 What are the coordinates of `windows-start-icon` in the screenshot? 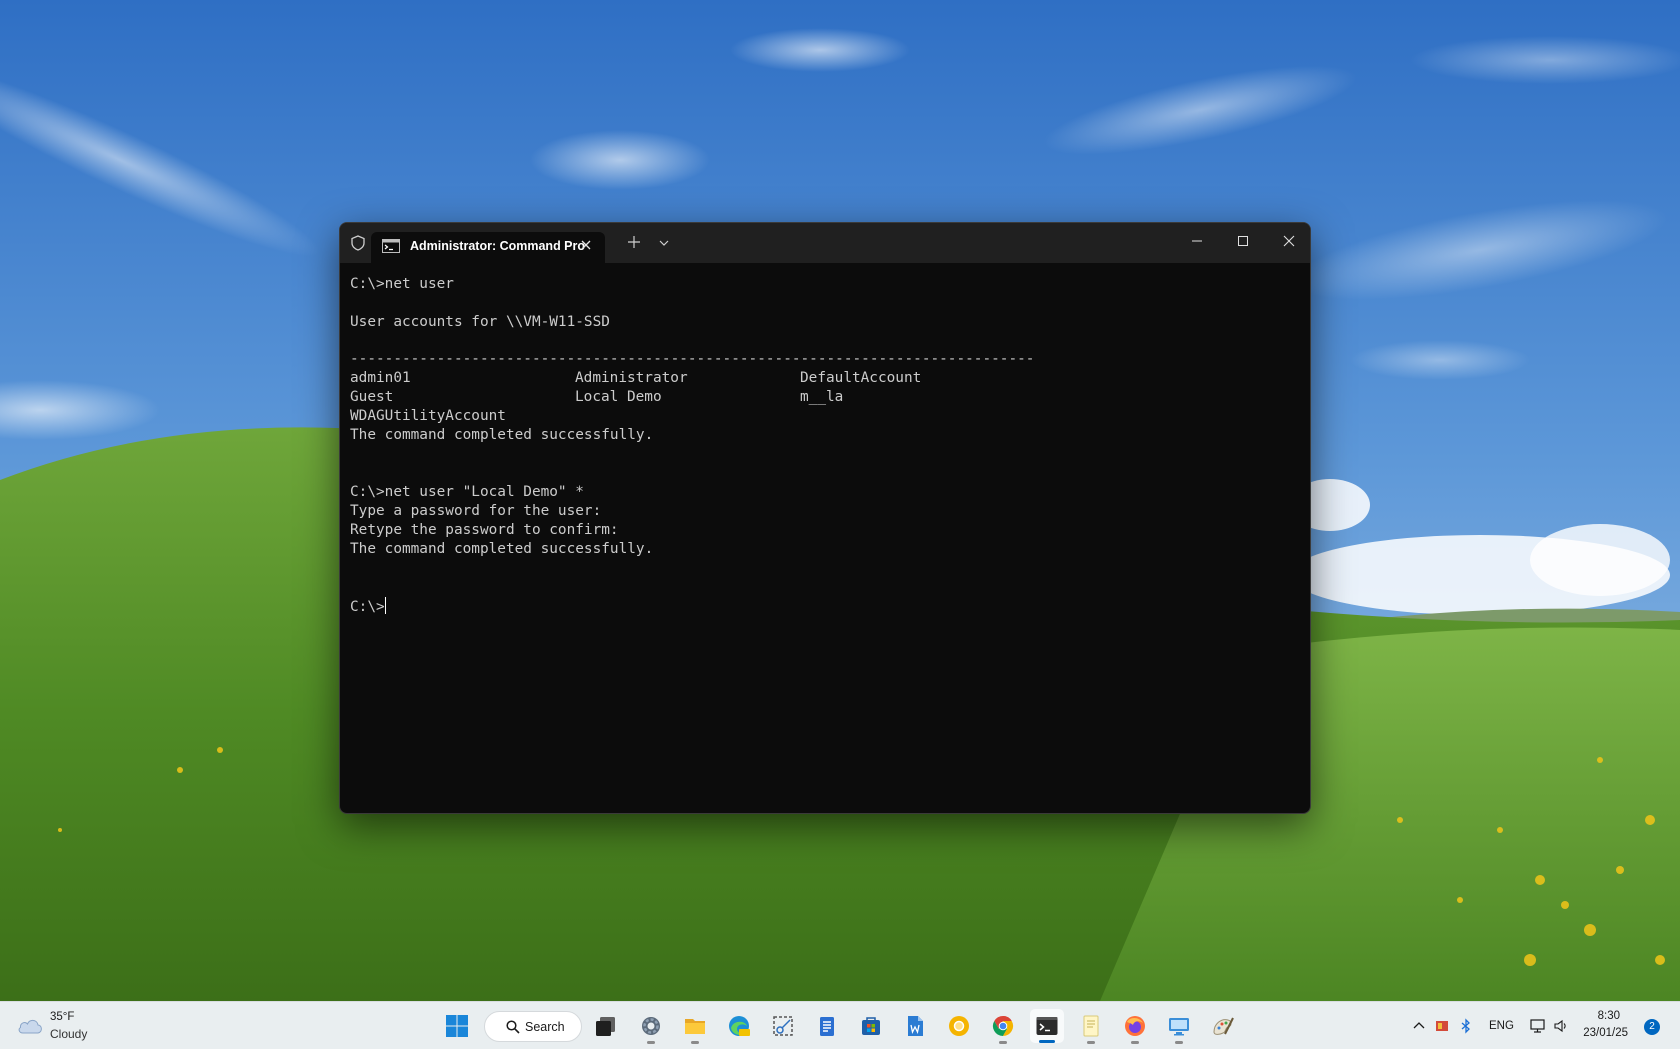 It's located at (457, 1026).